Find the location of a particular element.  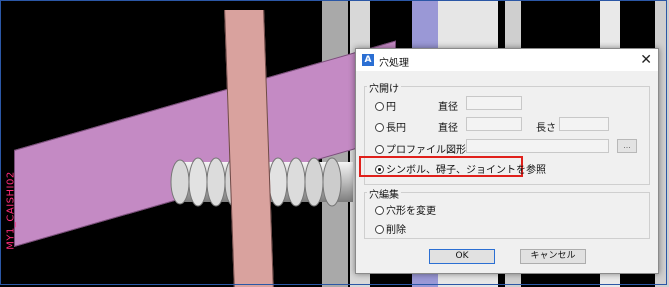

radio-delete-label: 削除 is located at coordinates (396, 230).